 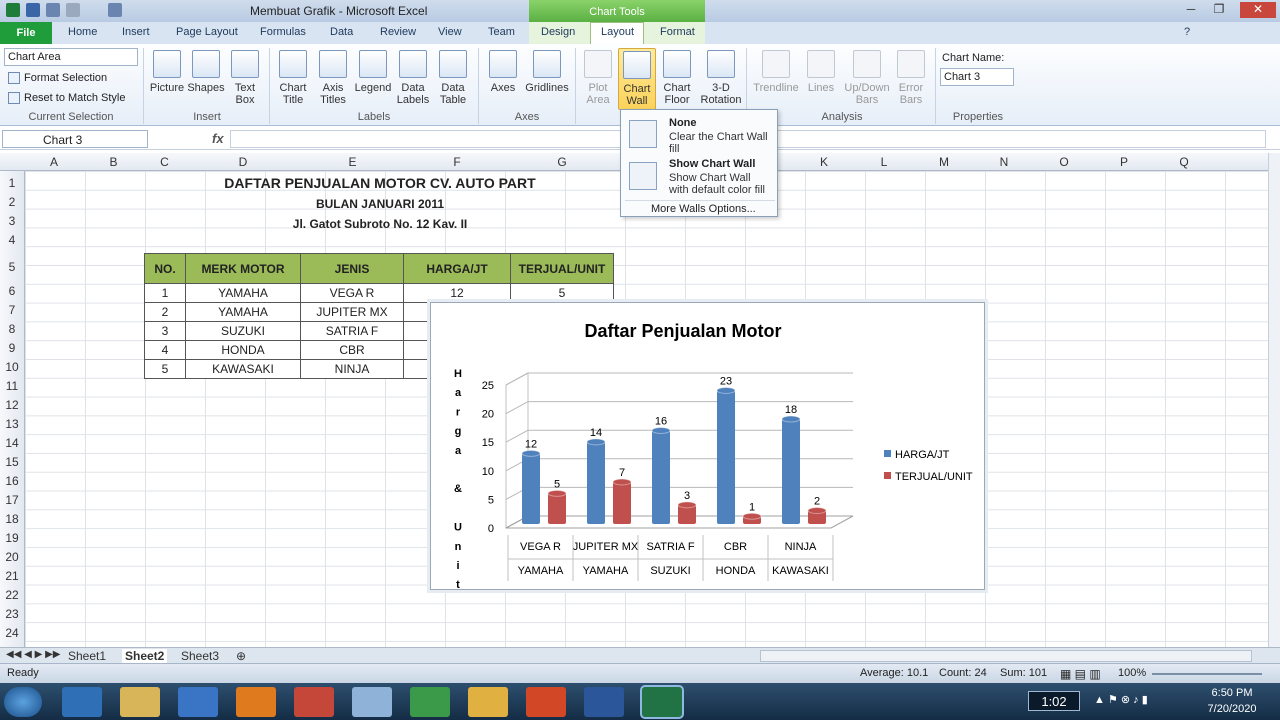 What do you see at coordinates (1080, 674) in the screenshot?
I see `view-buttons-icon: ▦ ▤ ▥` at bounding box center [1080, 674].